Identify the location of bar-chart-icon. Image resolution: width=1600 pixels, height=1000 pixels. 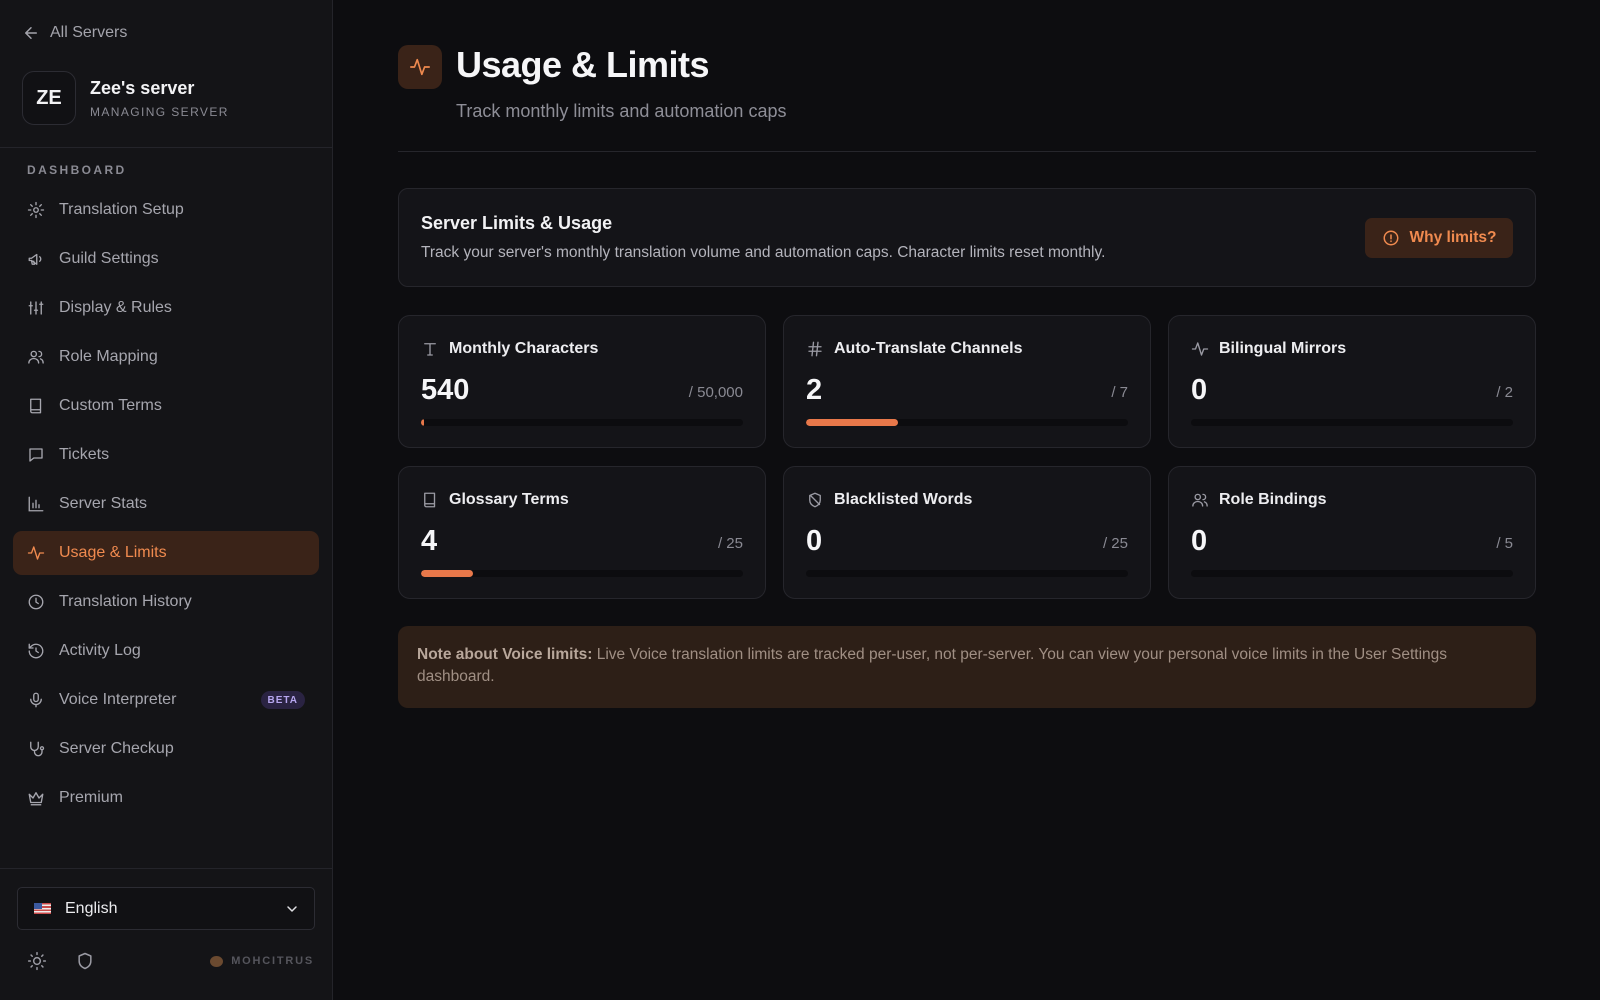
(36, 504).